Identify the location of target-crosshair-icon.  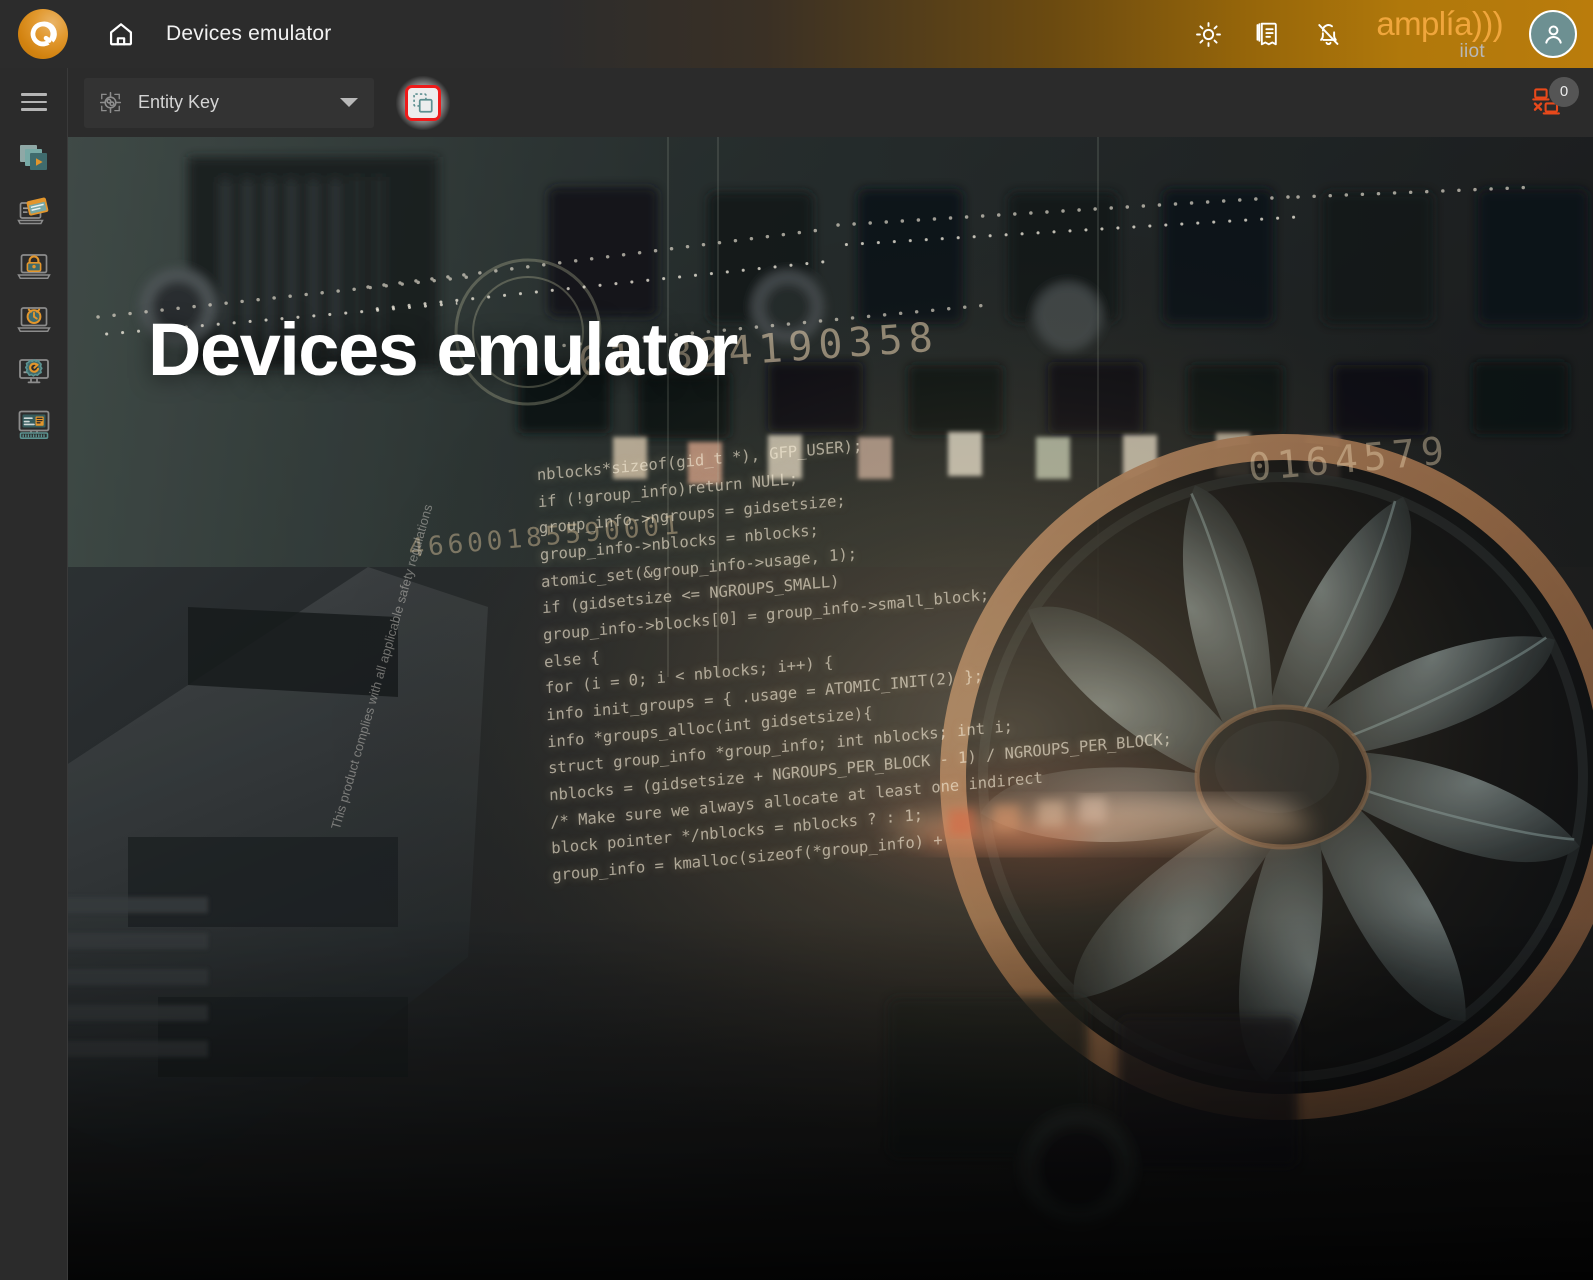
(110, 103).